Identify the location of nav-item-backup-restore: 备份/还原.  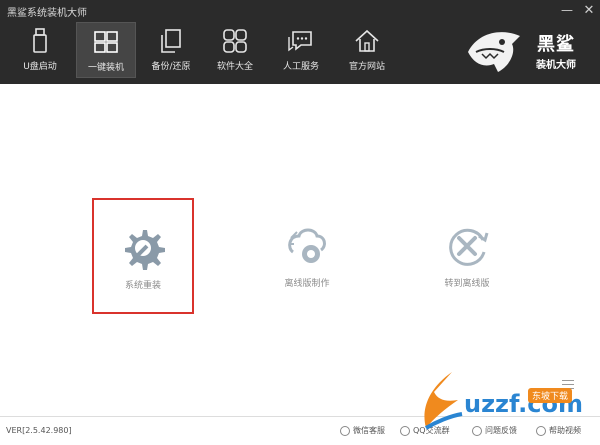
(171, 50).